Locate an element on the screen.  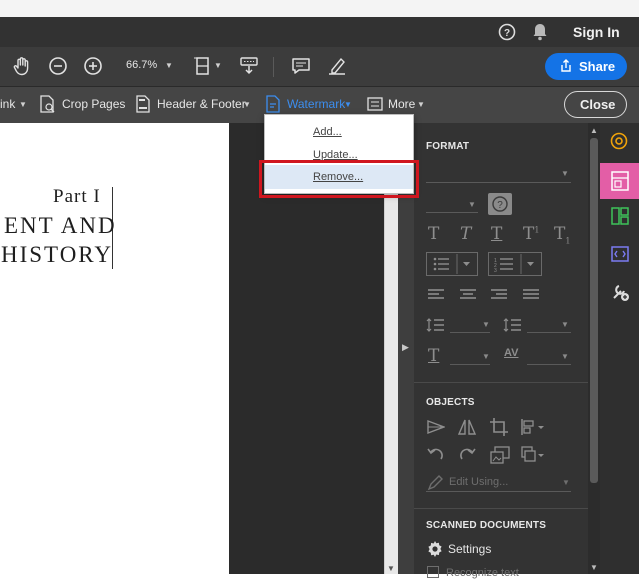
title-bar: ? Sign In is located at coordinates (319, 32).